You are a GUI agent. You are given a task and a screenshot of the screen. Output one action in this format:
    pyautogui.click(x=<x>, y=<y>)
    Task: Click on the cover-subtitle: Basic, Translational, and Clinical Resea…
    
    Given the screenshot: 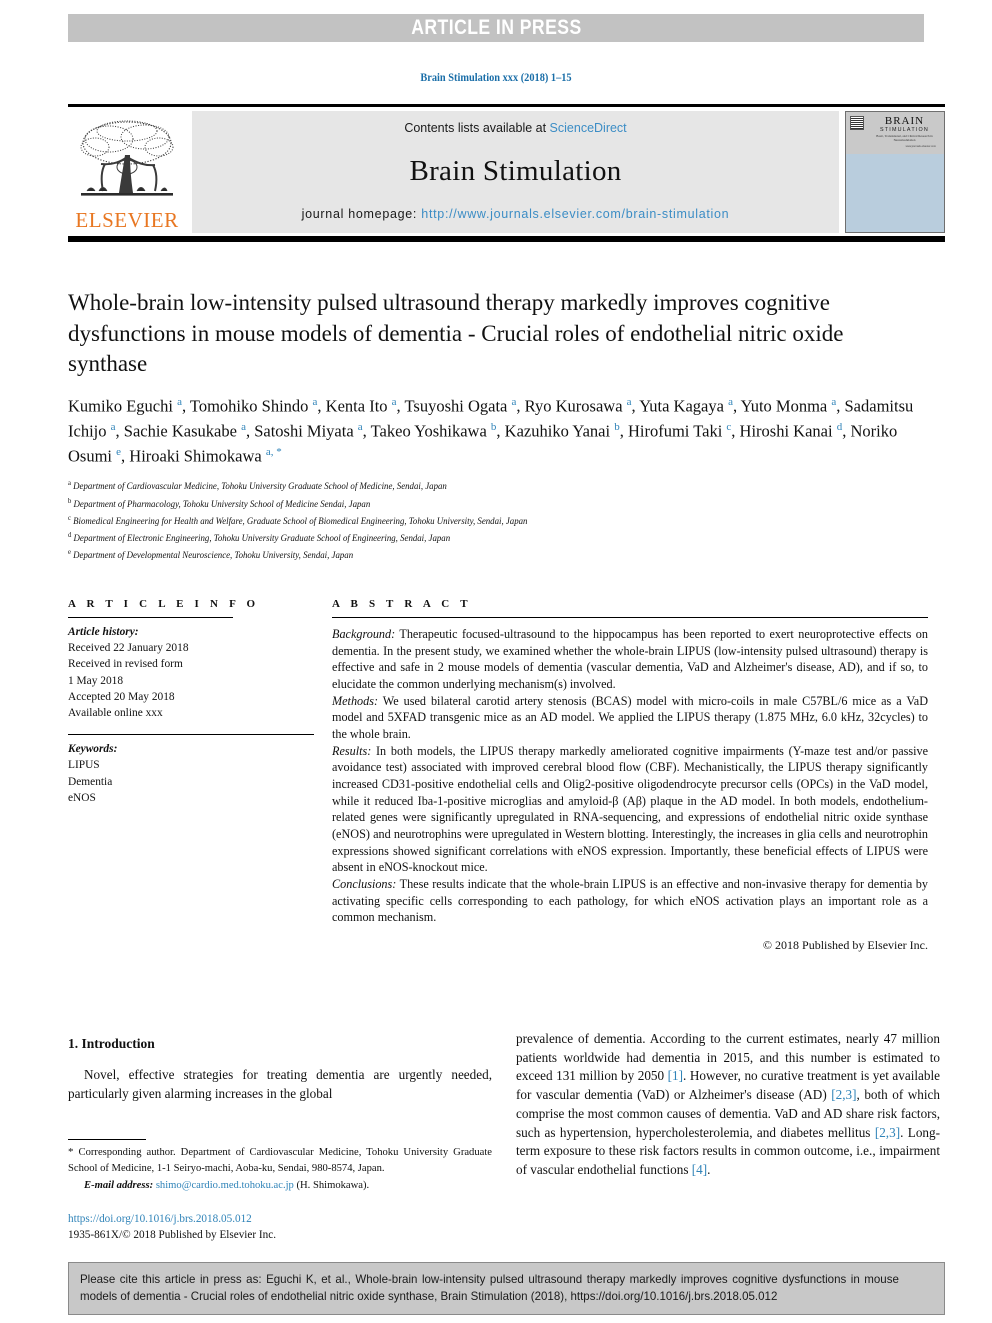 What is the action you would take?
    pyautogui.click(x=904, y=138)
    